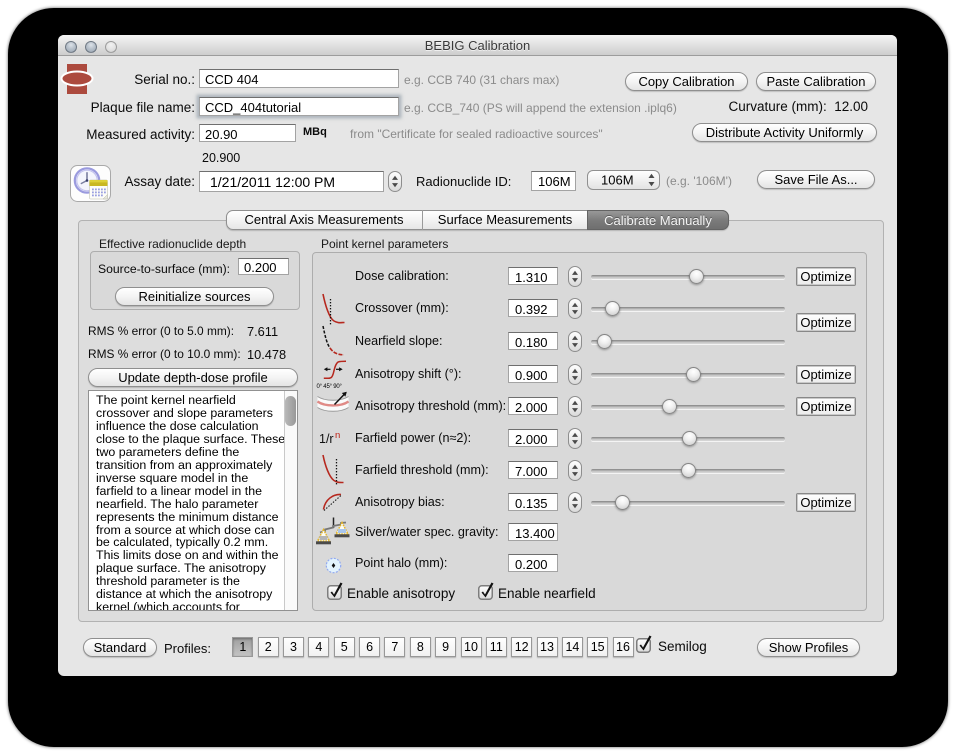 The height and width of the screenshot is (756, 954). Describe the element at coordinates (337, 435) in the screenshot. I see `svg-text: n` at that location.